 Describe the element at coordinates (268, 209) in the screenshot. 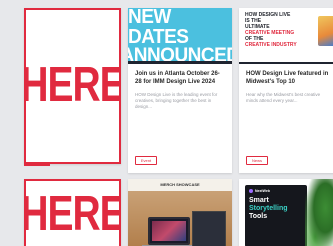

I see `promo-headline: Storytelling` at that location.